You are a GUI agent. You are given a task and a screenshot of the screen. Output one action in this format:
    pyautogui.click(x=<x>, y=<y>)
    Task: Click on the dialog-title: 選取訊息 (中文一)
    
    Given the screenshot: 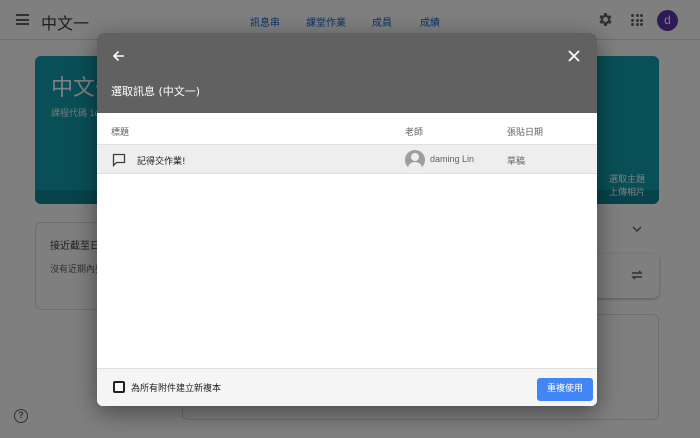 What is the action you would take?
    pyautogui.click(x=156, y=91)
    